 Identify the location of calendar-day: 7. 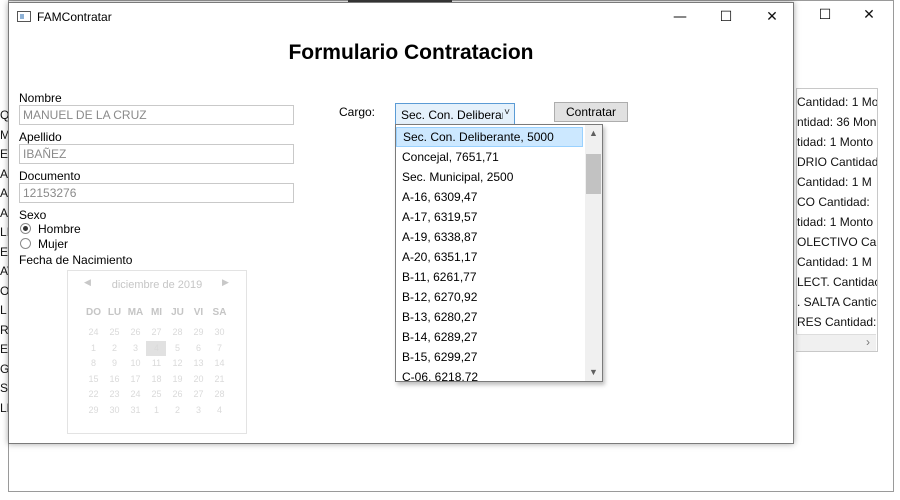
(219, 348).